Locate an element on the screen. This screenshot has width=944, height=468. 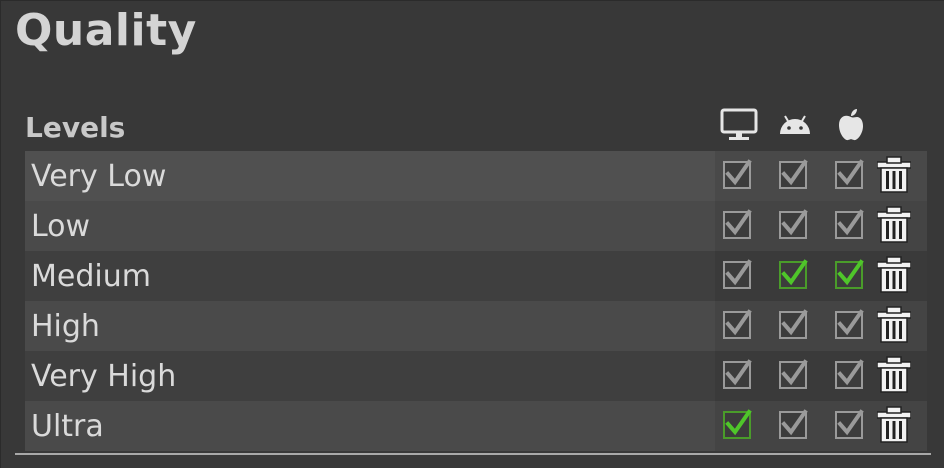
apple-icon is located at coordinates (851, 125).